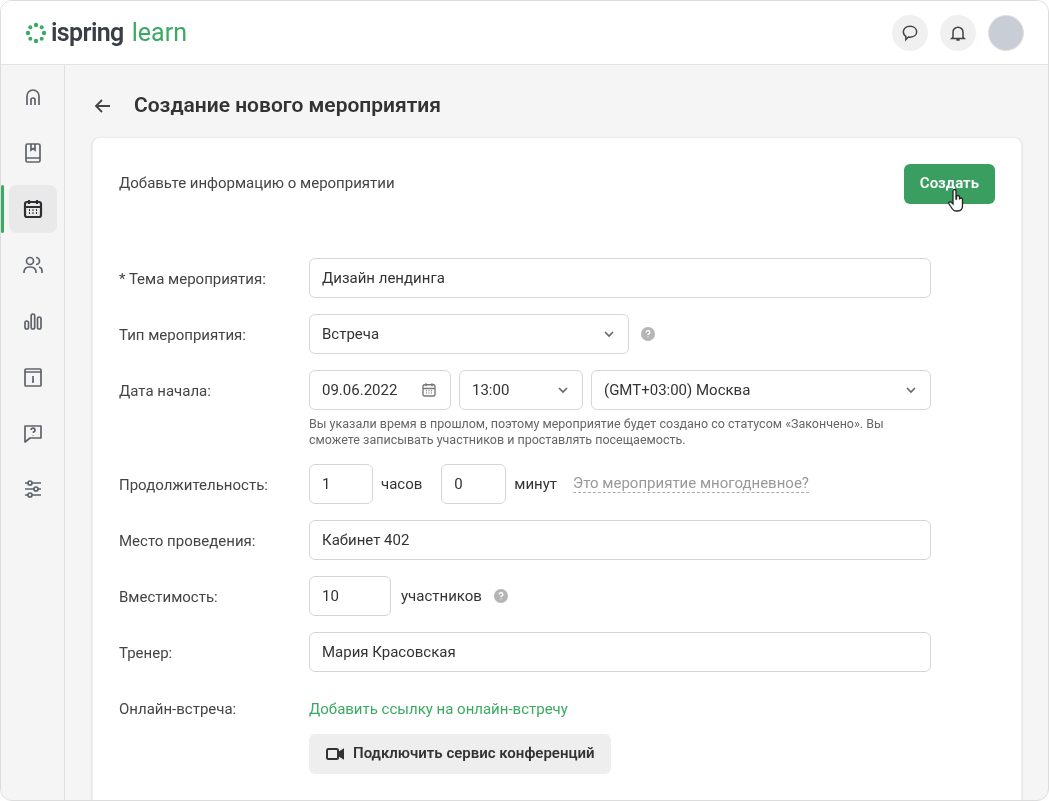  I want to click on field-label: Дата начала:, so click(165, 391).